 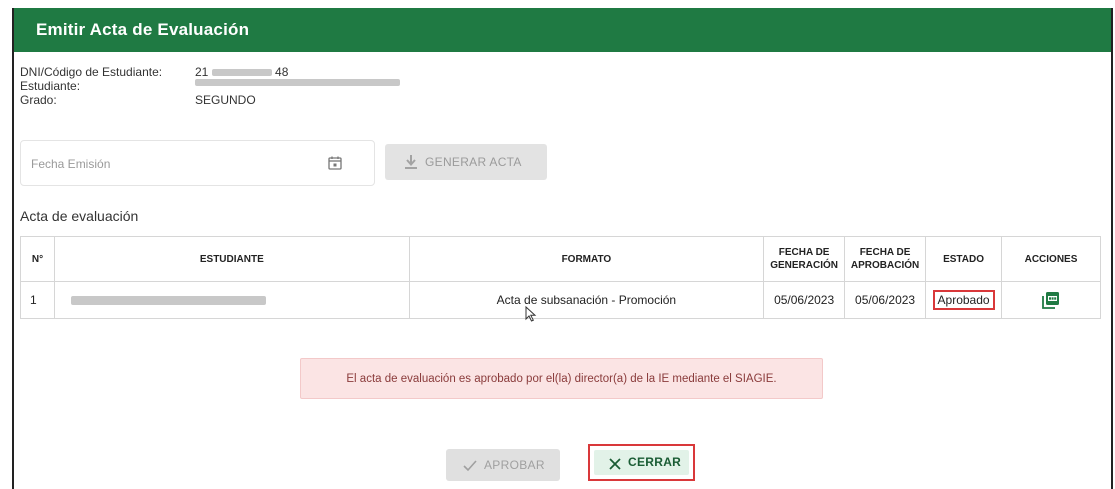 What do you see at coordinates (615, 463) in the screenshot?
I see `close-icon` at bounding box center [615, 463].